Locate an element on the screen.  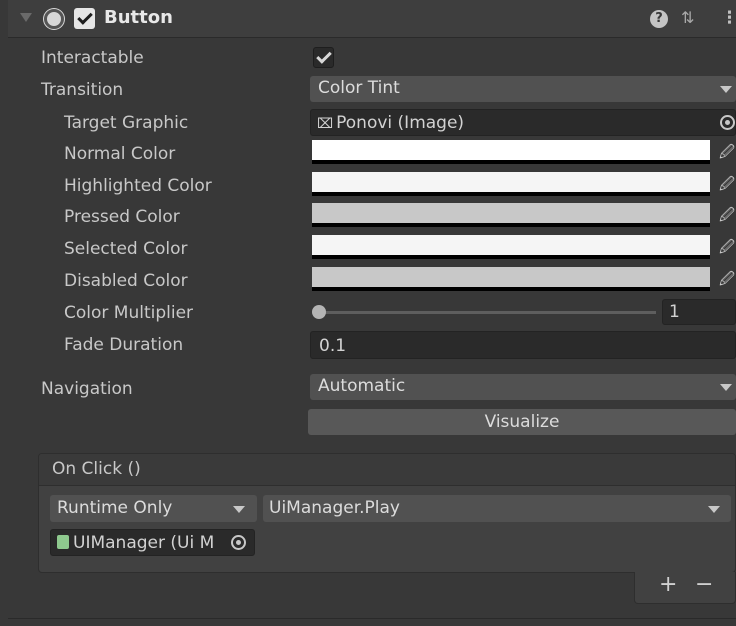
add-button: + is located at coordinates (668, 584).